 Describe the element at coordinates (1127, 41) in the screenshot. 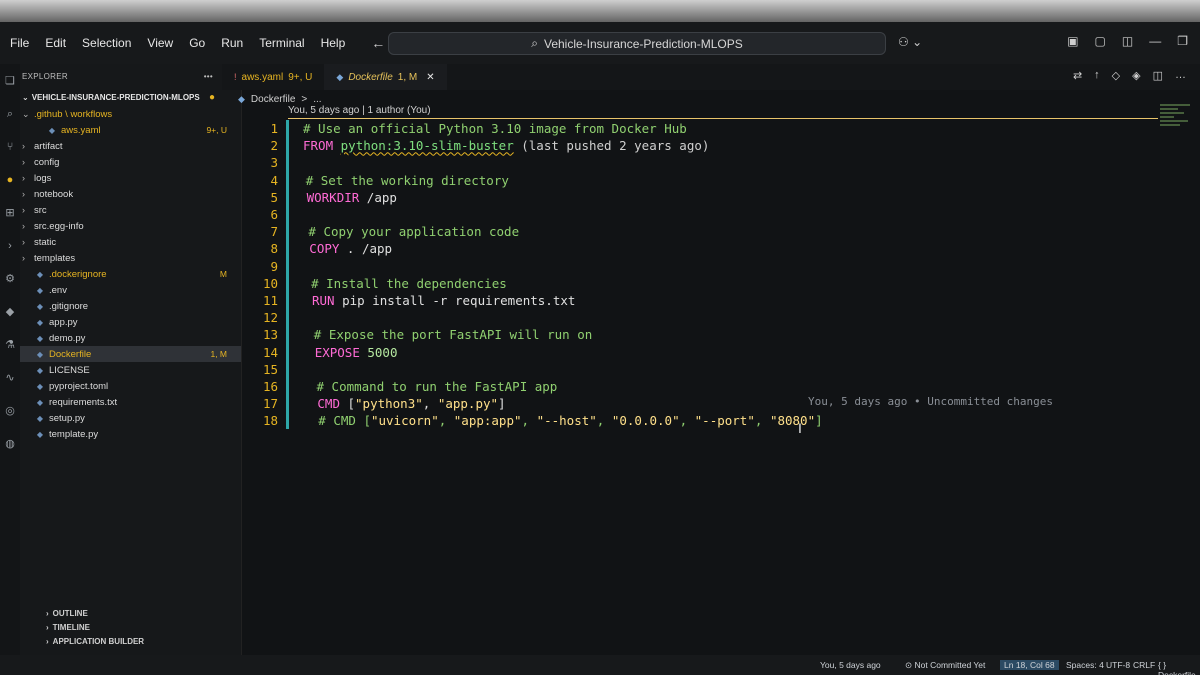

I see `sidebar-toggle-icon: ◫` at that location.